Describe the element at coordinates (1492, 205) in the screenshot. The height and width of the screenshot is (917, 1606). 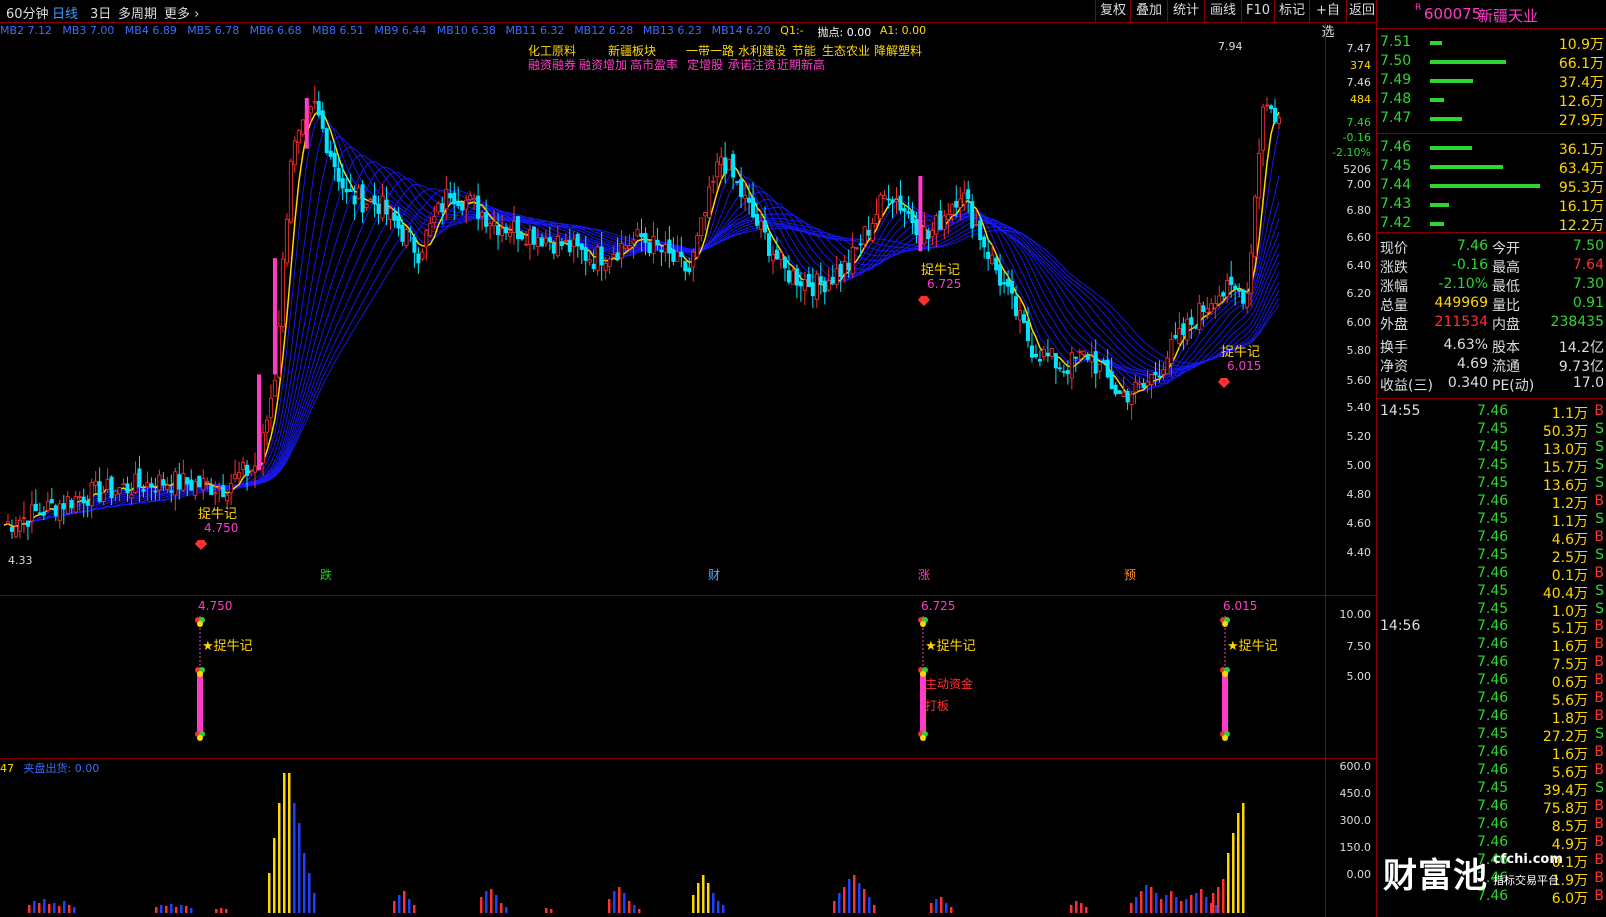
I see `orderbook-row: 7.43 16.1万` at that location.